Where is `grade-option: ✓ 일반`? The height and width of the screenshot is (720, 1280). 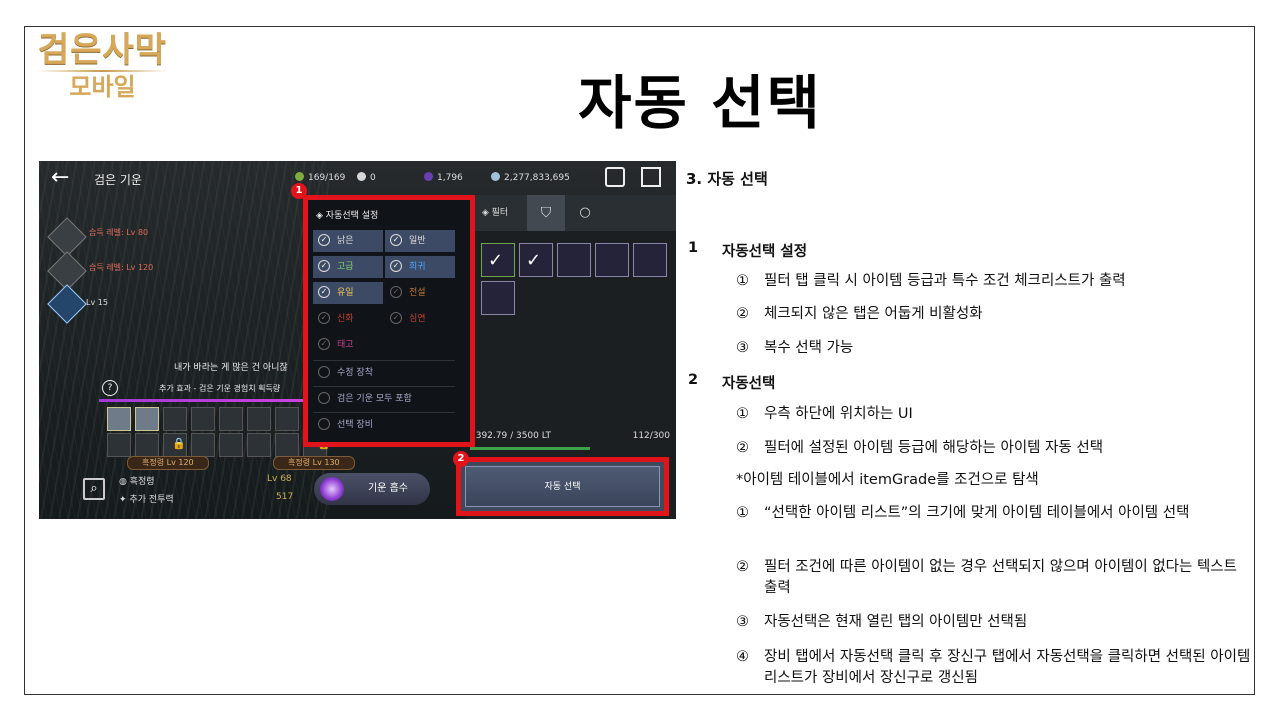
grade-option: ✓ 일반 is located at coordinates (420, 241).